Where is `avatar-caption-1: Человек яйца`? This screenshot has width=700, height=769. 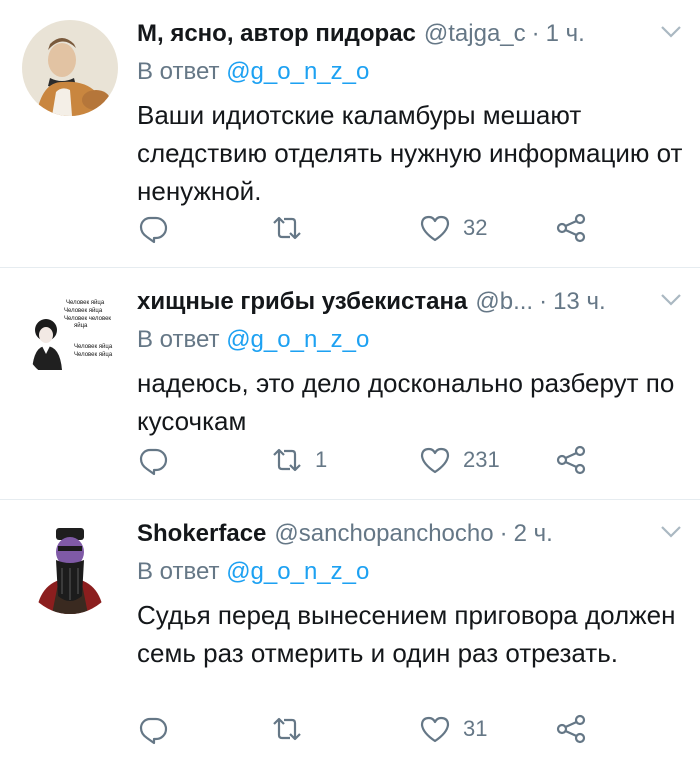
avatar-caption-1: Человек яйца is located at coordinates (85, 302).